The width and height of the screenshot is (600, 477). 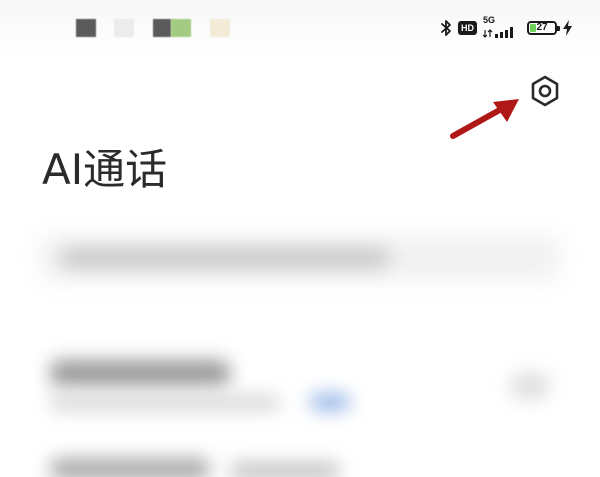 I want to click on annotation-arrow, so click(x=485, y=121).